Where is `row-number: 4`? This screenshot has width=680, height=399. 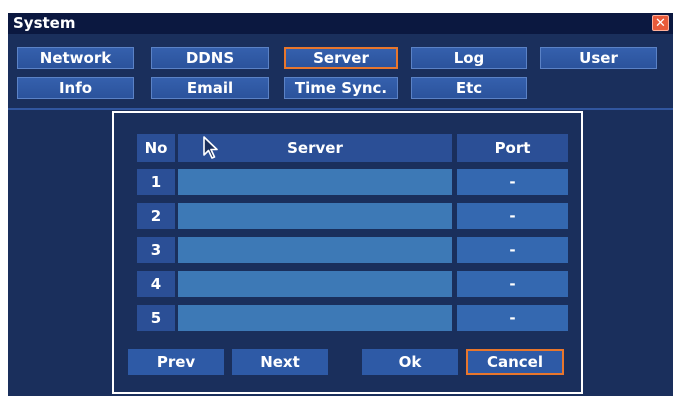 row-number: 4 is located at coordinates (156, 284).